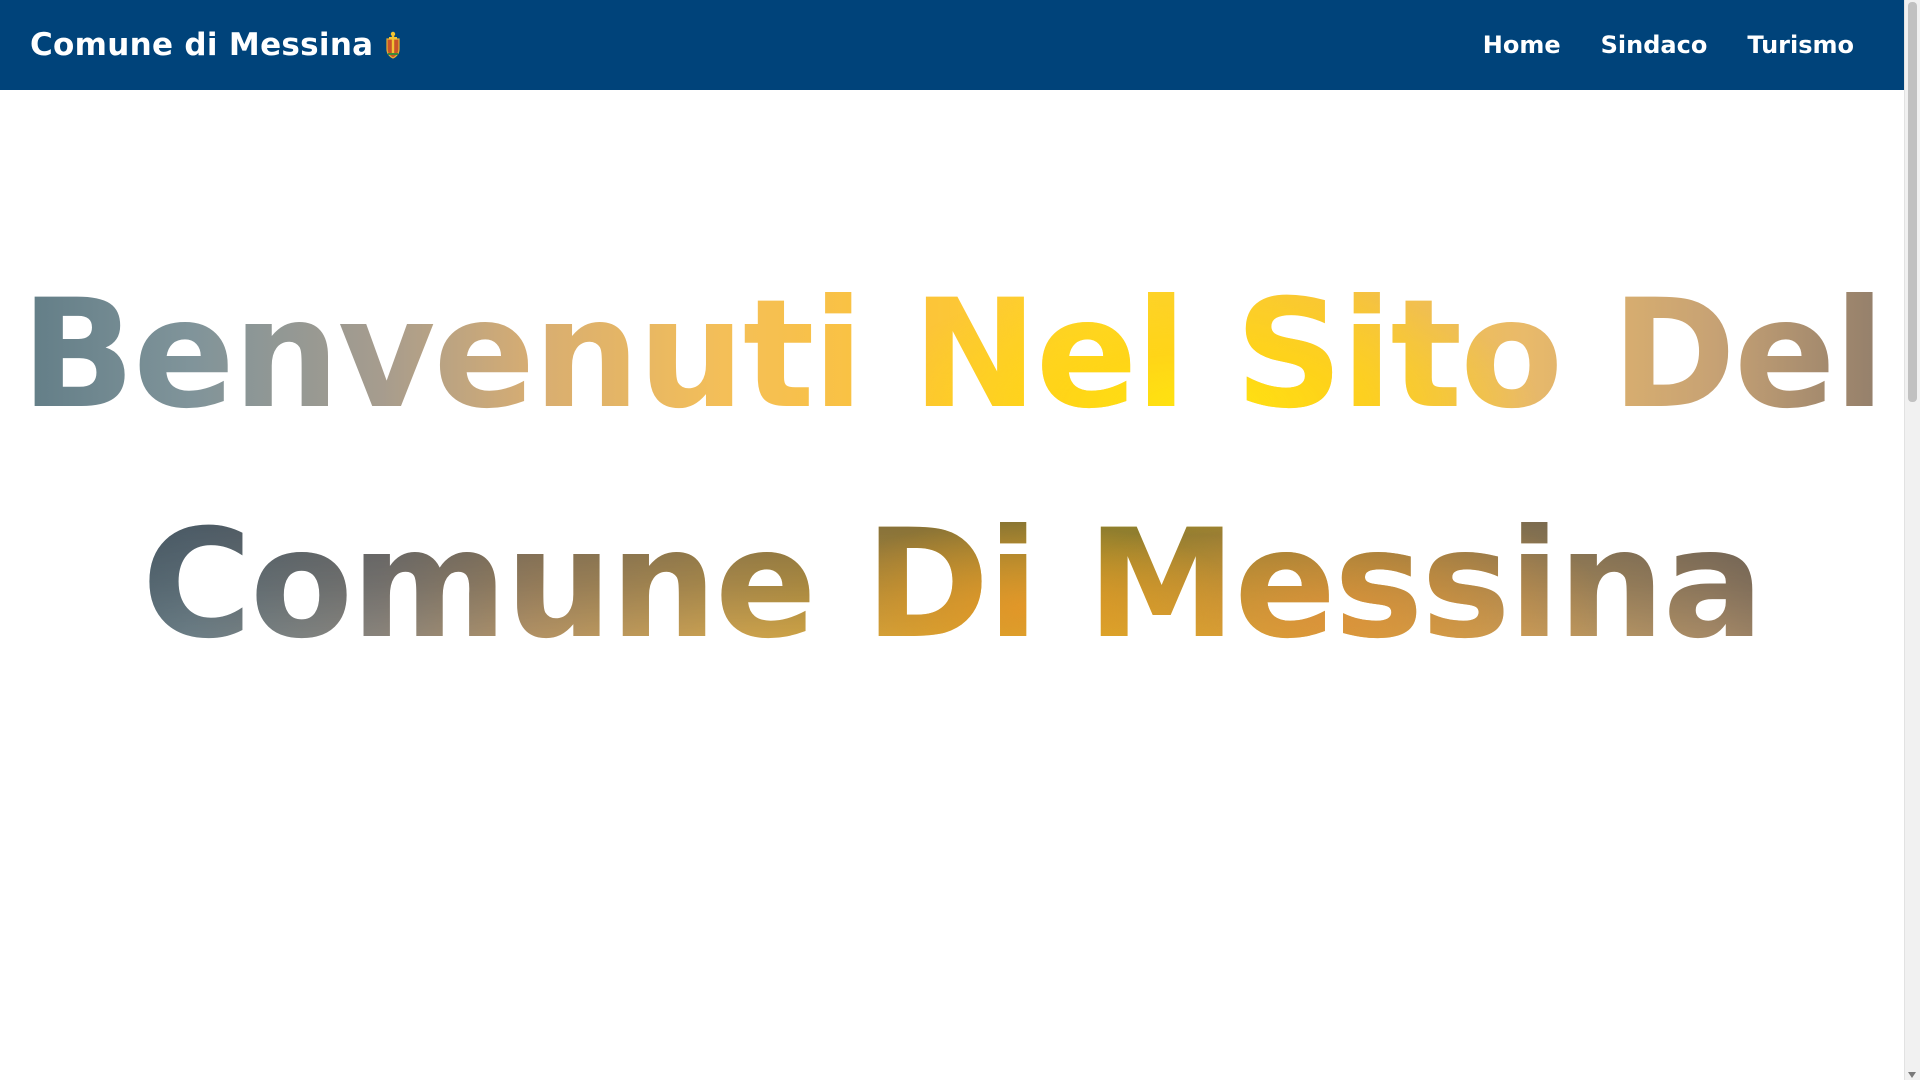 The height and width of the screenshot is (1080, 1920). Describe the element at coordinates (1800, 45) in the screenshot. I see `nav-link-turismo: Turismo` at that location.